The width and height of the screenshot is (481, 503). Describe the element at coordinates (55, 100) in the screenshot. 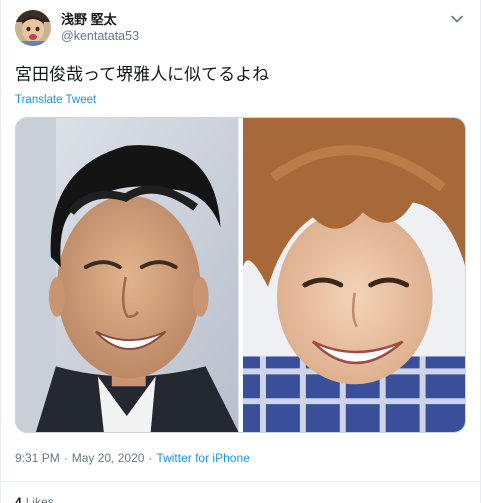

I see `translate-tweet-link: Translate Tweet` at that location.